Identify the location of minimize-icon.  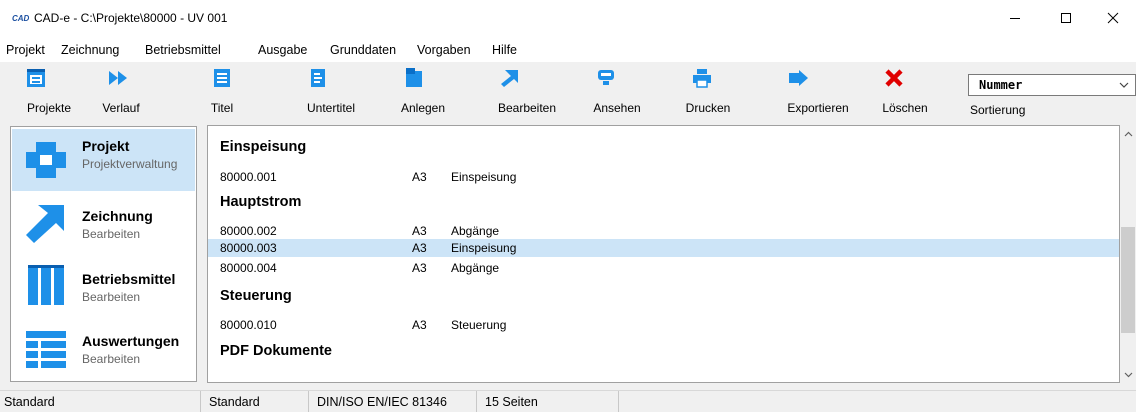
(1015, 18).